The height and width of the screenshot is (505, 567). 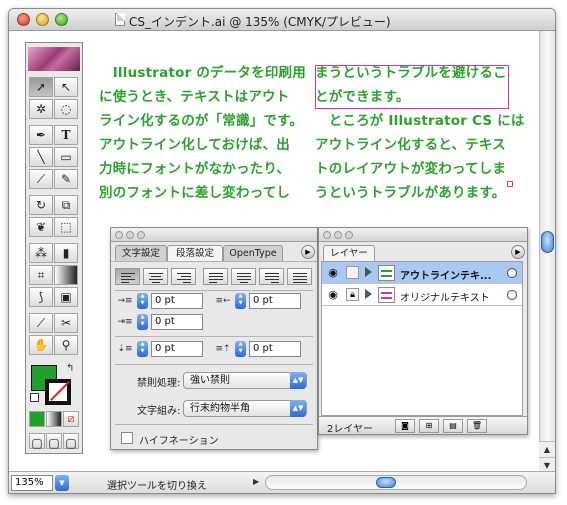 What do you see at coordinates (41, 87) in the screenshot?
I see `selection-tool-icon: ➚` at bounding box center [41, 87].